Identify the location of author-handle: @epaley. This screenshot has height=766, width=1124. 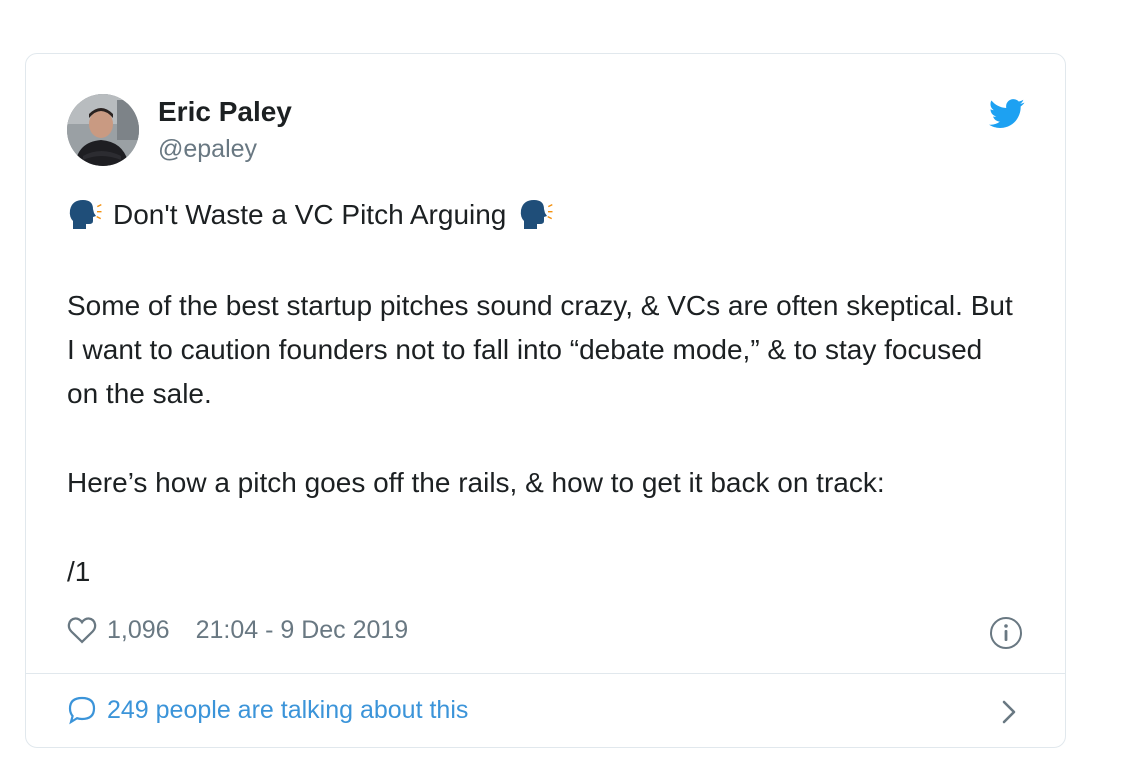
(207, 149).